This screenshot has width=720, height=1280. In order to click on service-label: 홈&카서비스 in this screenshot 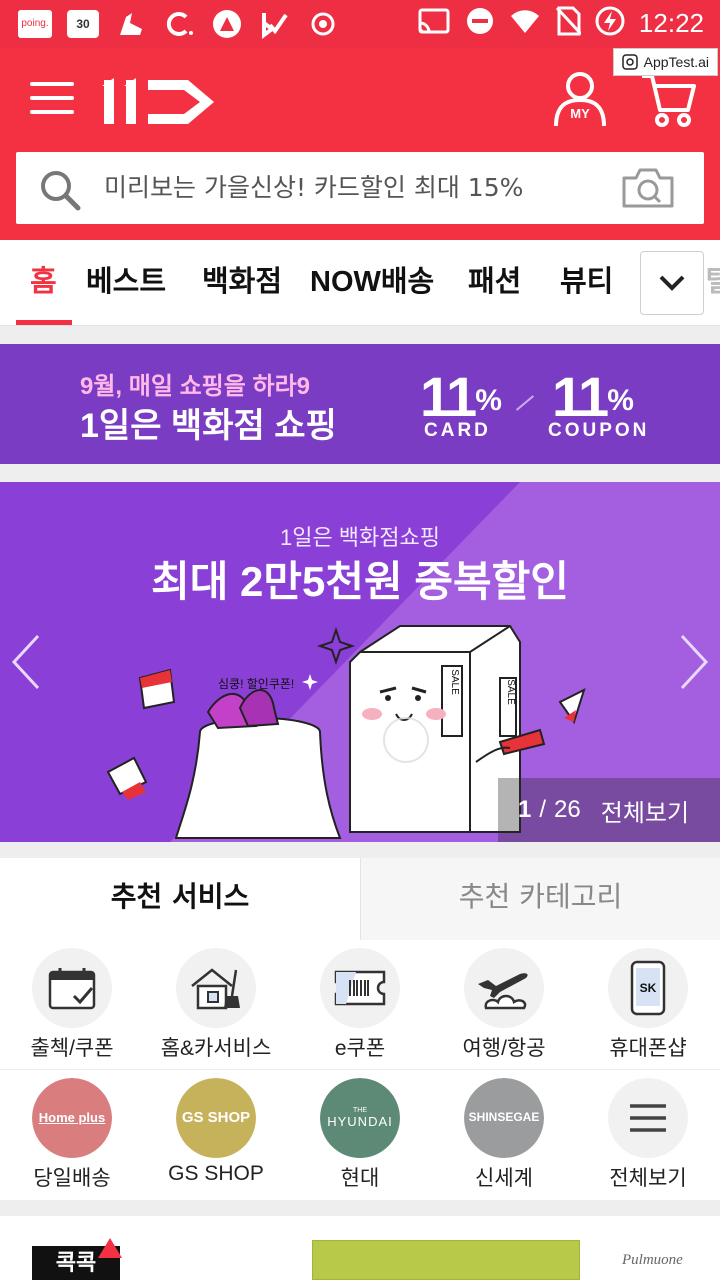, I will do `click(216, 1048)`.